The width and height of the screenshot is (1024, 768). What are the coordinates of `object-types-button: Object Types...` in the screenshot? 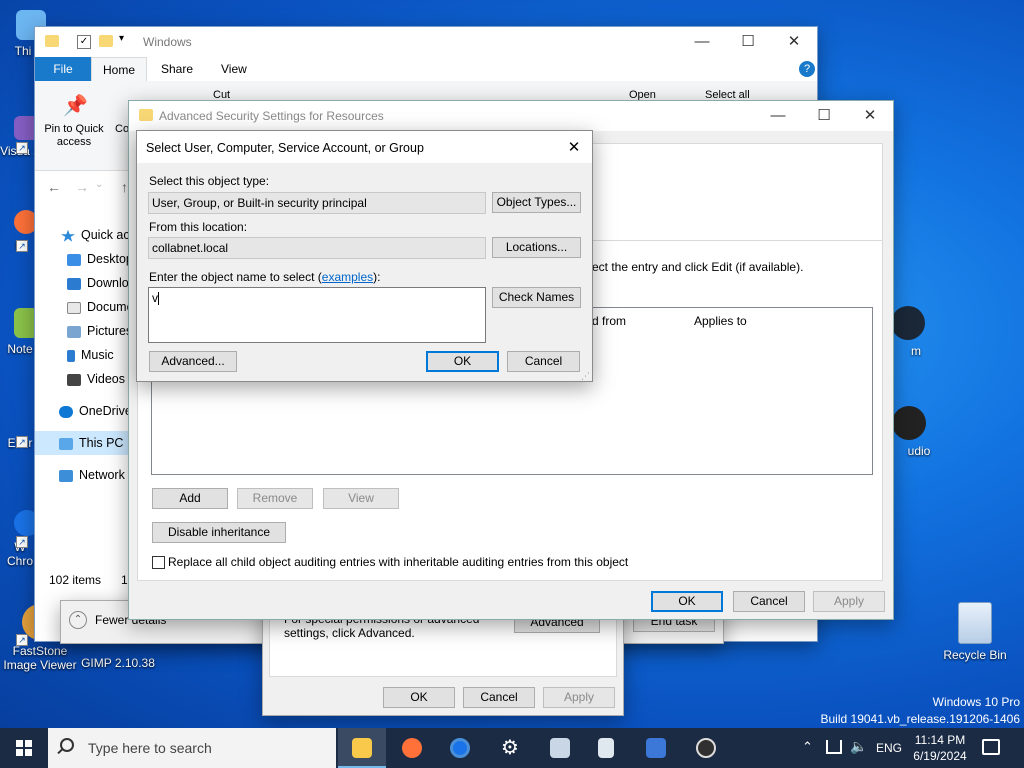 It's located at (536, 202).